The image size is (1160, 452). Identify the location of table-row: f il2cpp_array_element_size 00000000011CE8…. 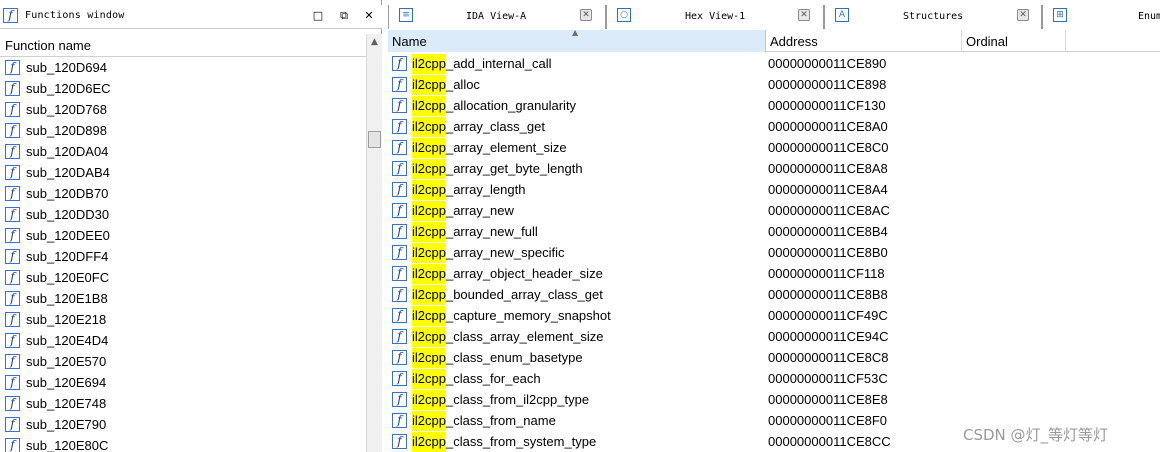
(774, 147).